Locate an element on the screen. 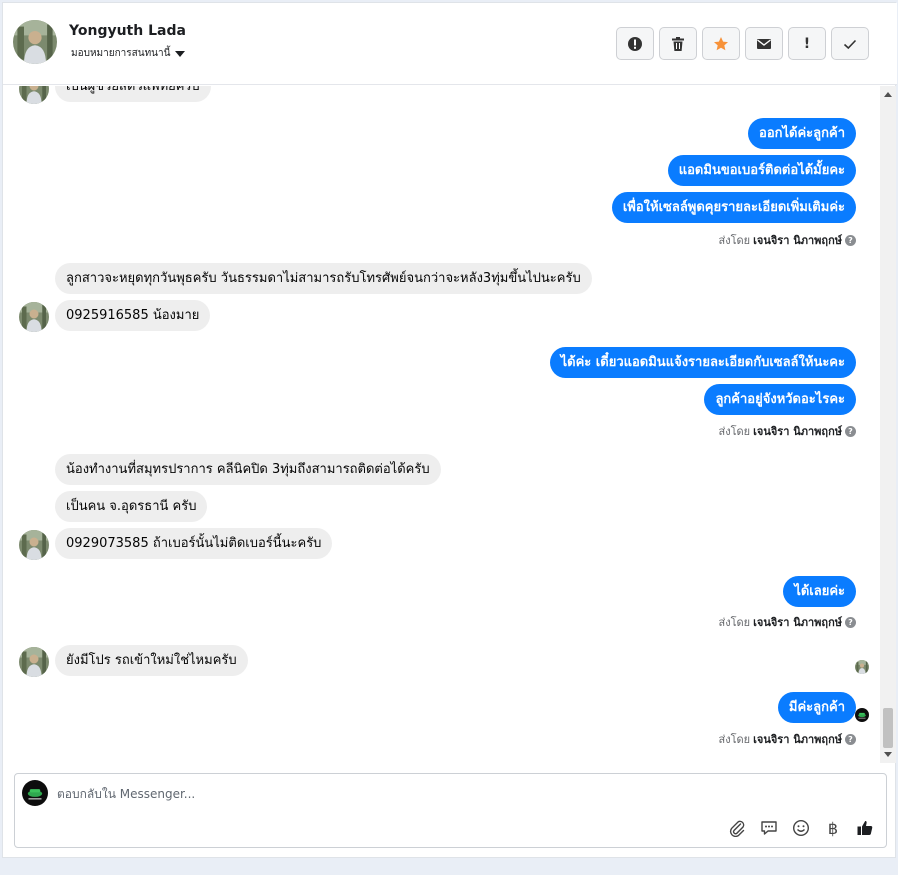 The height and width of the screenshot is (875, 898). incoming-message: เป็นผู้ช่วยสัตวแพทย์ครับ is located at coordinates (133, 94).